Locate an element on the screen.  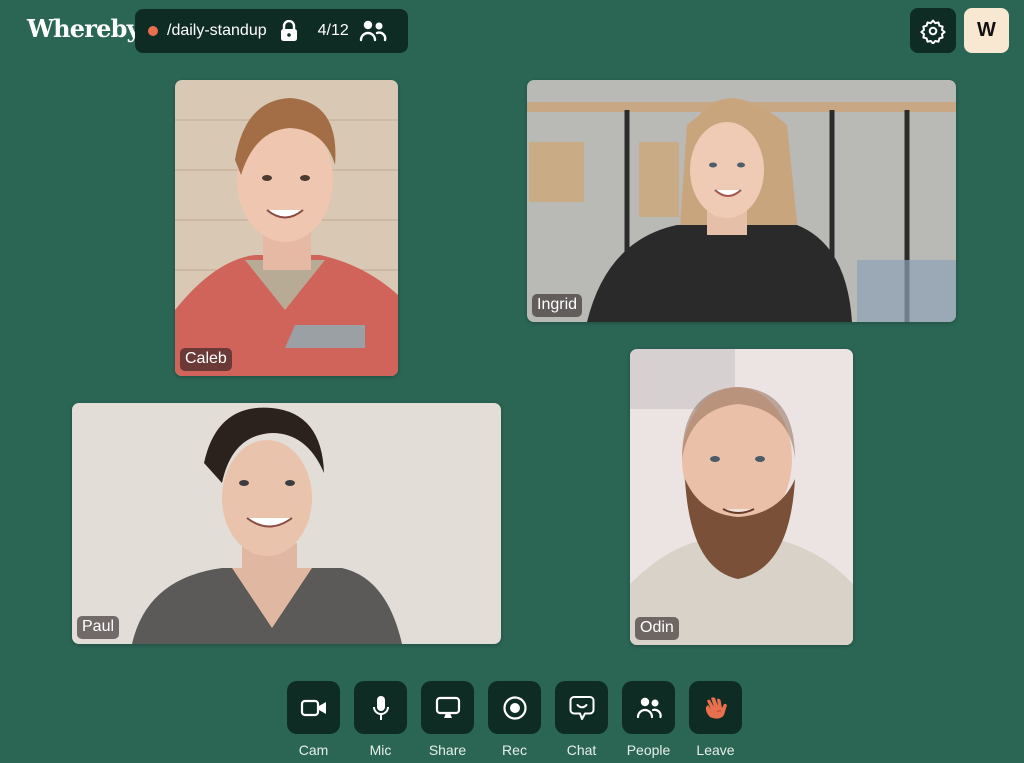
room-name: /daily-standup is located at coordinates (217, 30).